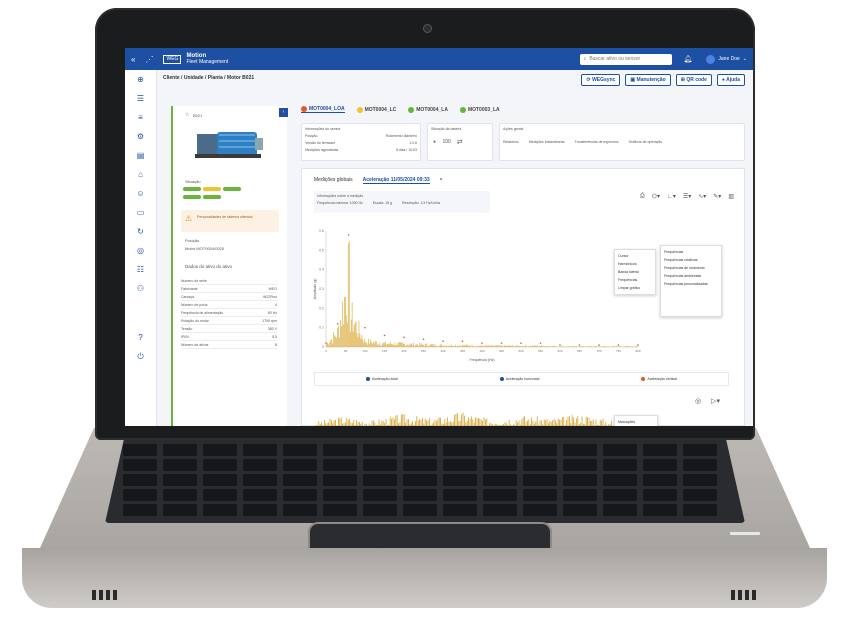 The height and width of the screenshot is (632, 841). What do you see at coordinates (483, 109) in the screenshot?
I see `tab-label: MOT0003_LA` at bounding box center [483, 109].